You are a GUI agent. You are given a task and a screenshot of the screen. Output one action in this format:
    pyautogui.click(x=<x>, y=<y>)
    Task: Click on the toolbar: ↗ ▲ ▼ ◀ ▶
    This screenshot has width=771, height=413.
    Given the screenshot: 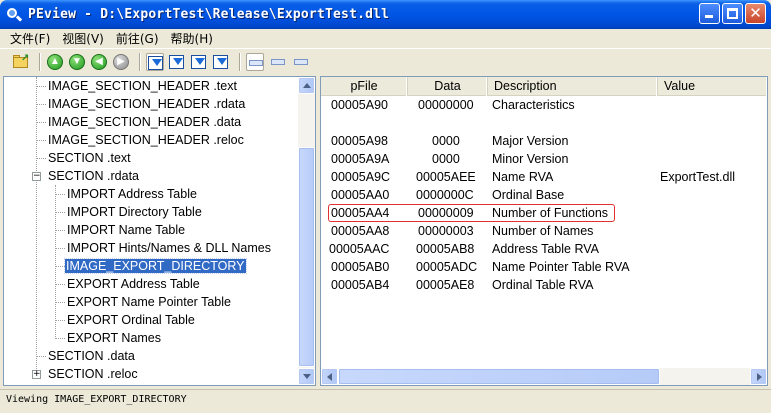 What is the action you would take?
    pyautogui.click(x=385, y=61)
    